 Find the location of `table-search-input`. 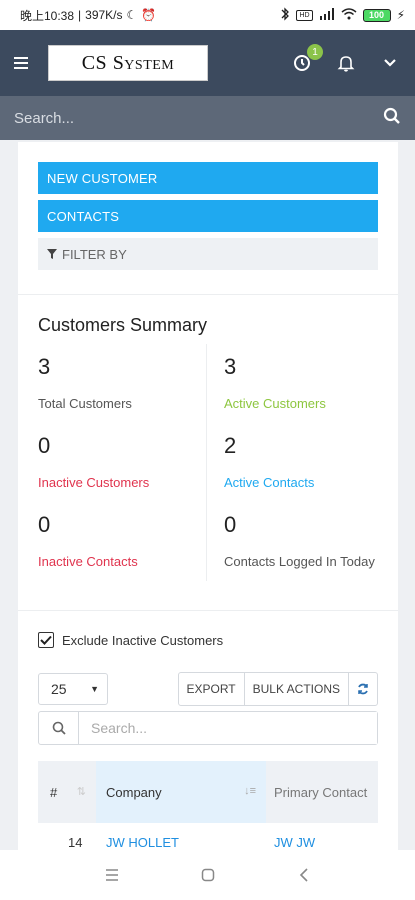

table-search-input is located at coordinates (228, 728).